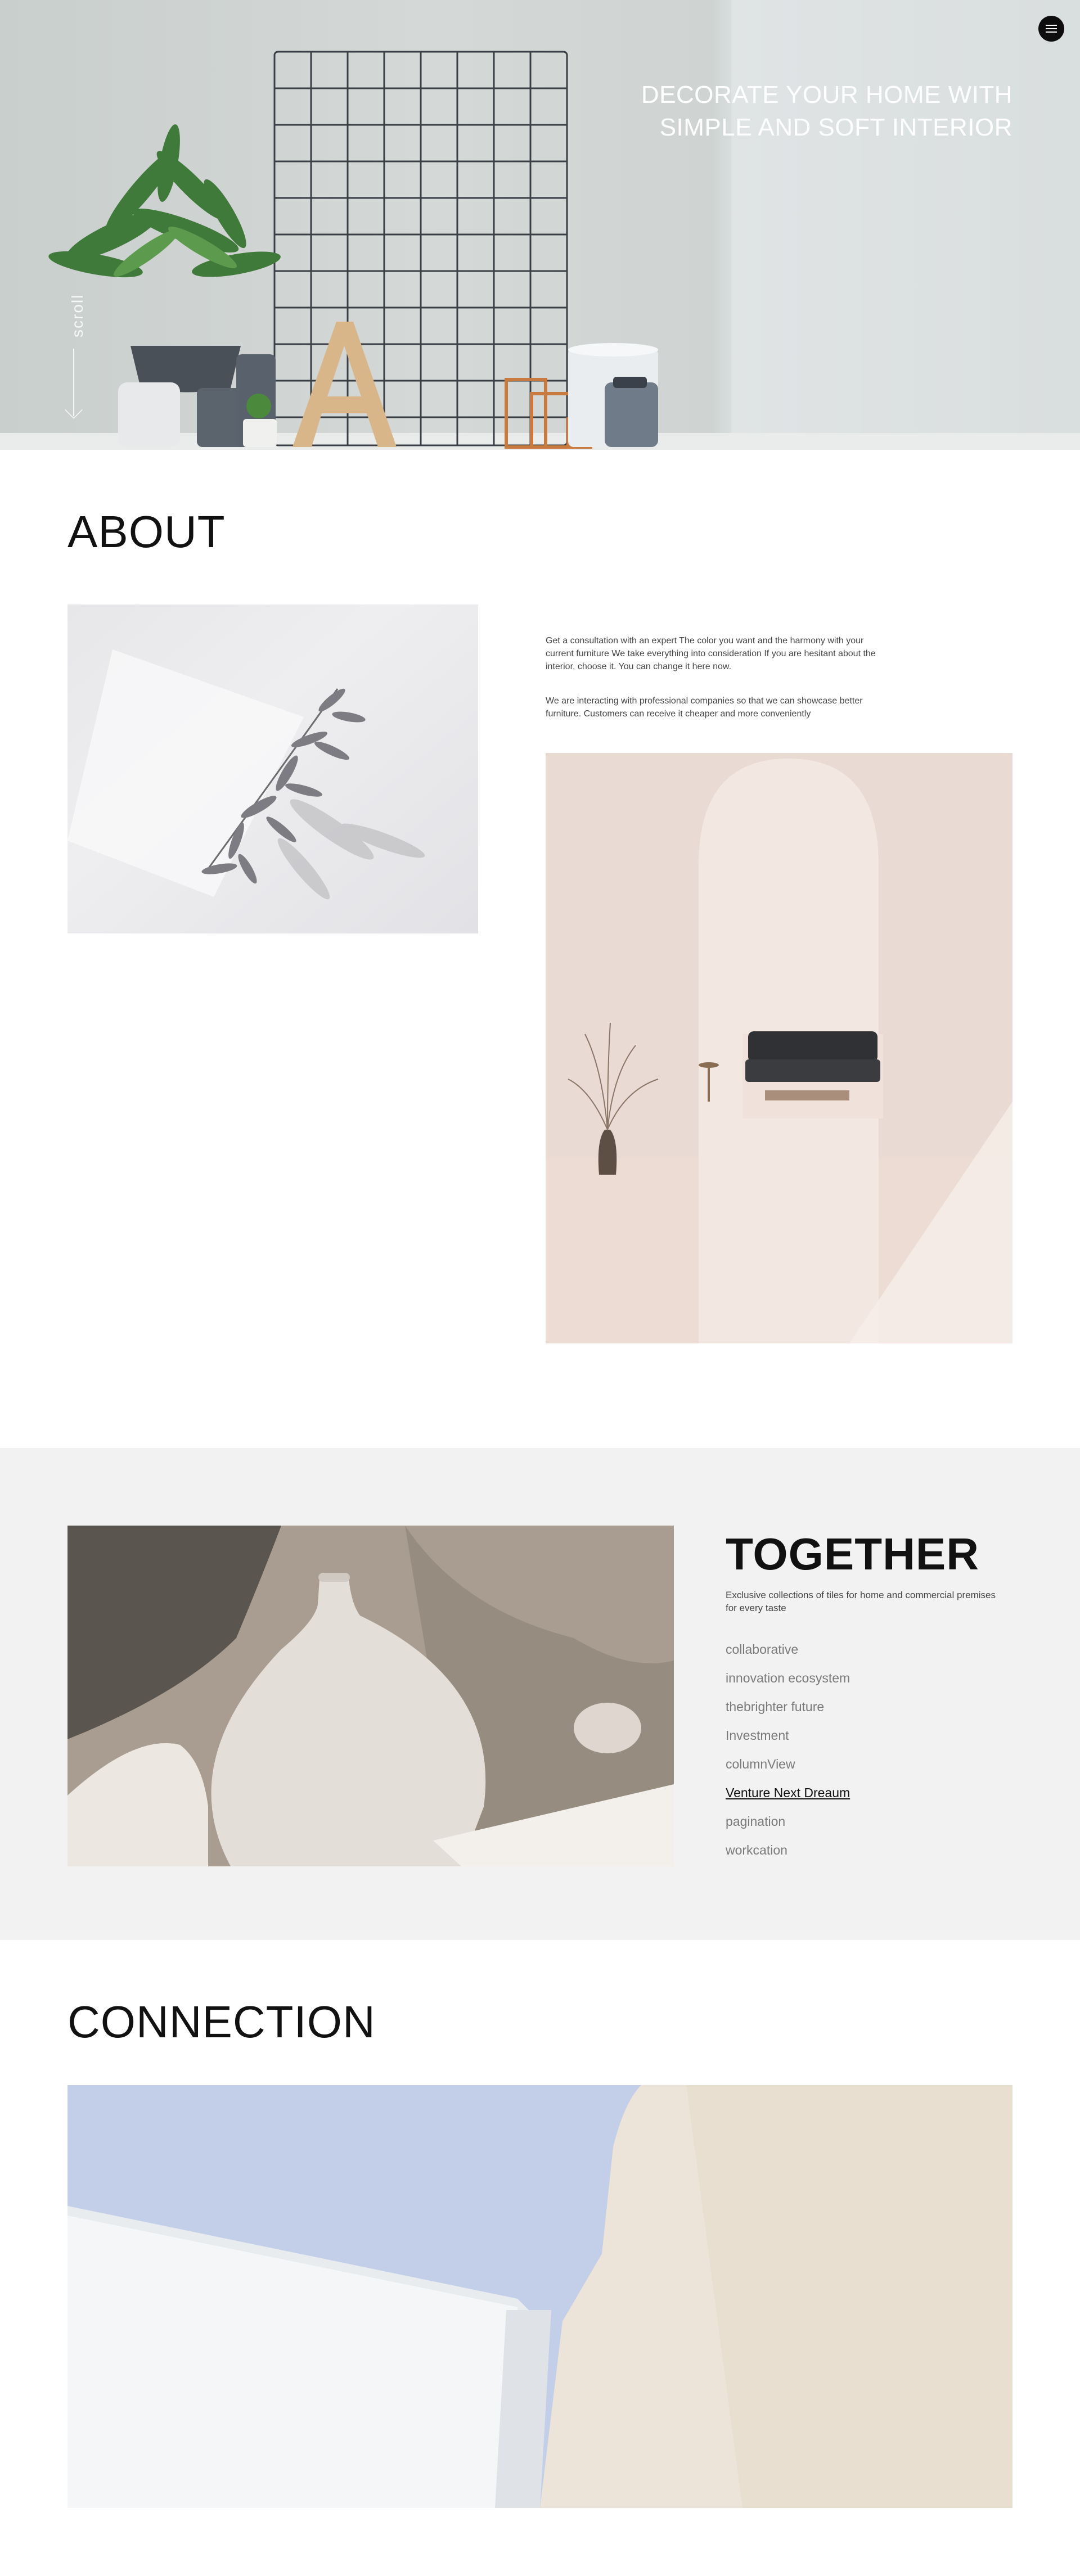  Describe the element at coordinates (853, 1554) in the screenshot. I see `together-title: TOGETHER` at that location.